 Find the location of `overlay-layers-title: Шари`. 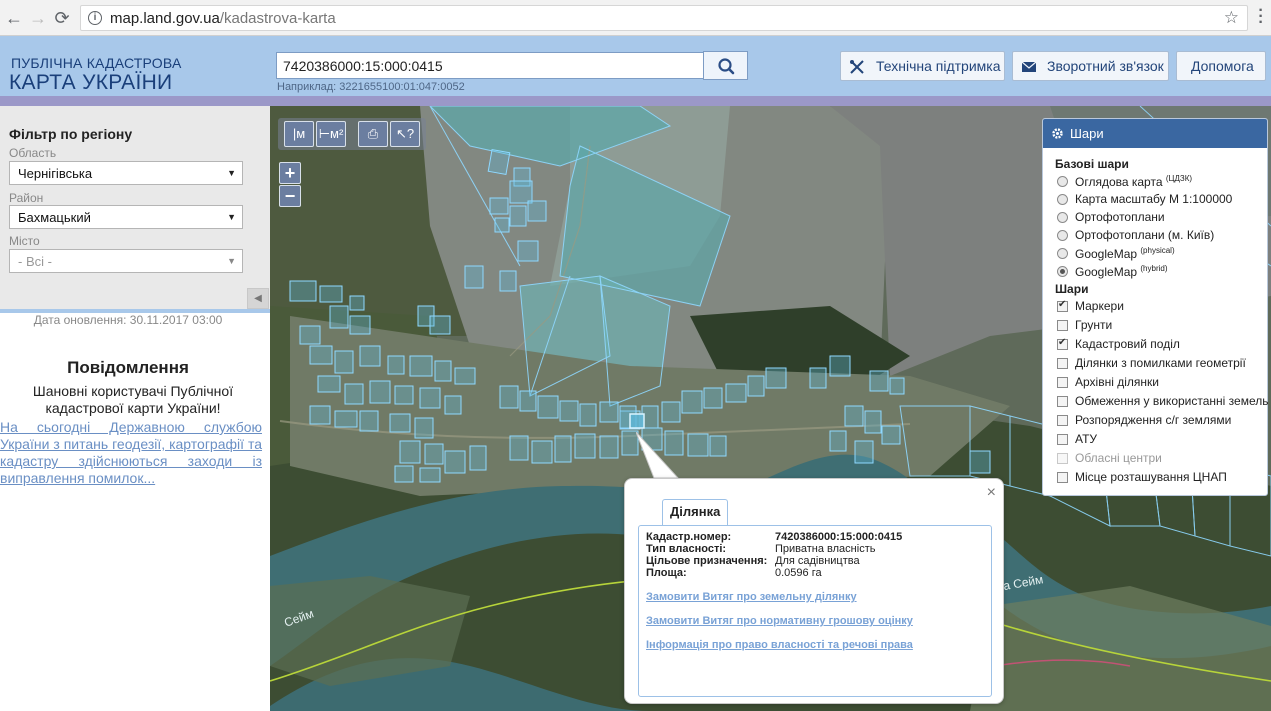

overlay-layers-title: Шари is located at coordinates (1072, 289).